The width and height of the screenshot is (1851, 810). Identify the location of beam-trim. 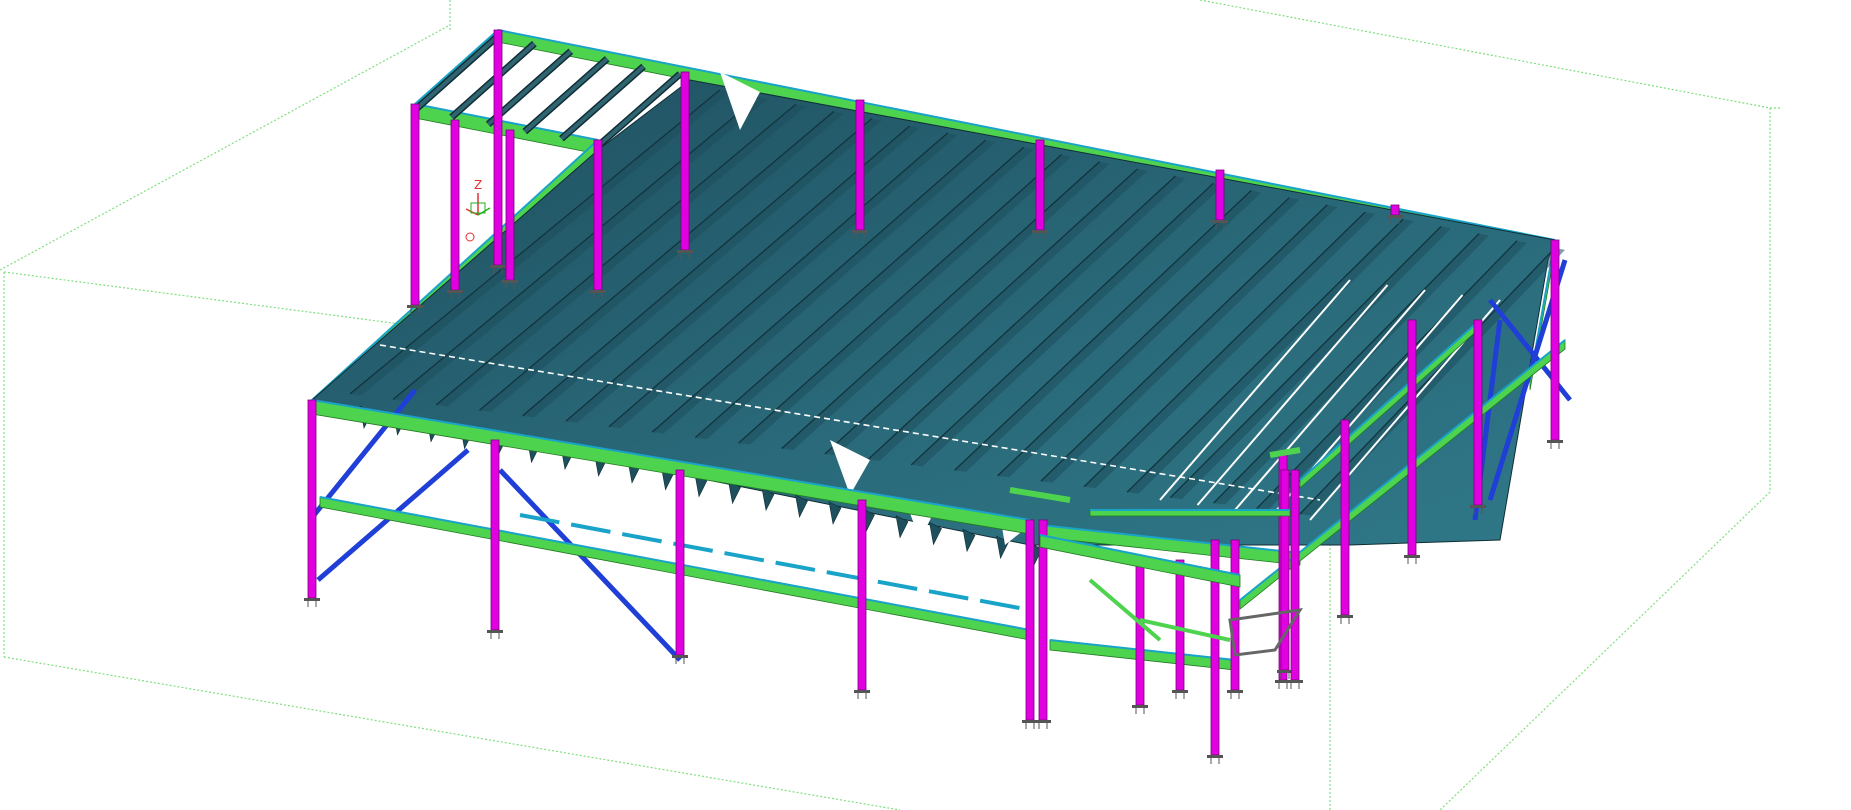
(456, 67).